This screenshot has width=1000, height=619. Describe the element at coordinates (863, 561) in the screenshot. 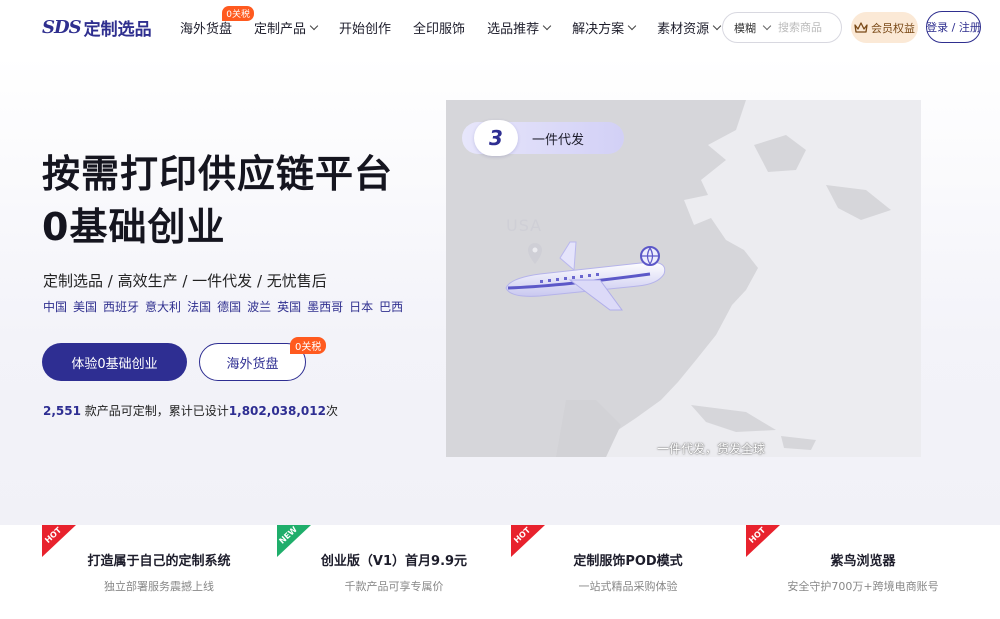

I see `card-title: 紫鸟浏览器` at that location.